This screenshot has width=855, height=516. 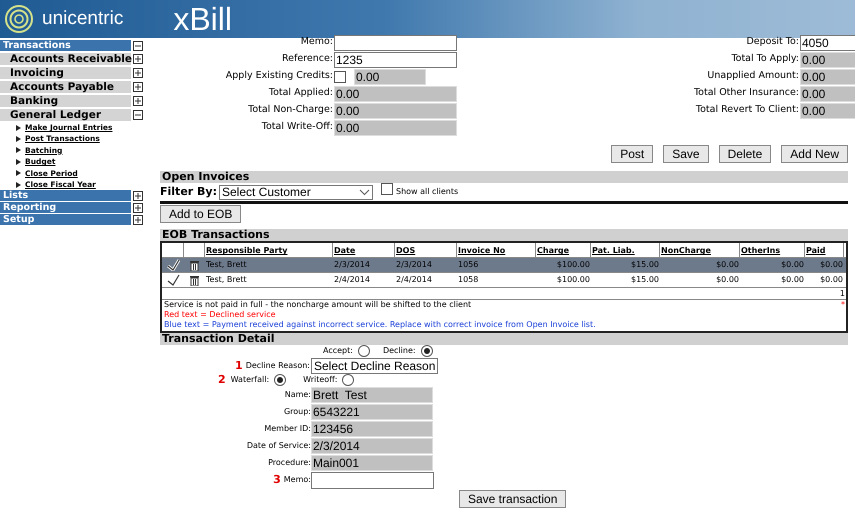 I want to click on sidebar-item: Banking, so click(x=65, y=100).